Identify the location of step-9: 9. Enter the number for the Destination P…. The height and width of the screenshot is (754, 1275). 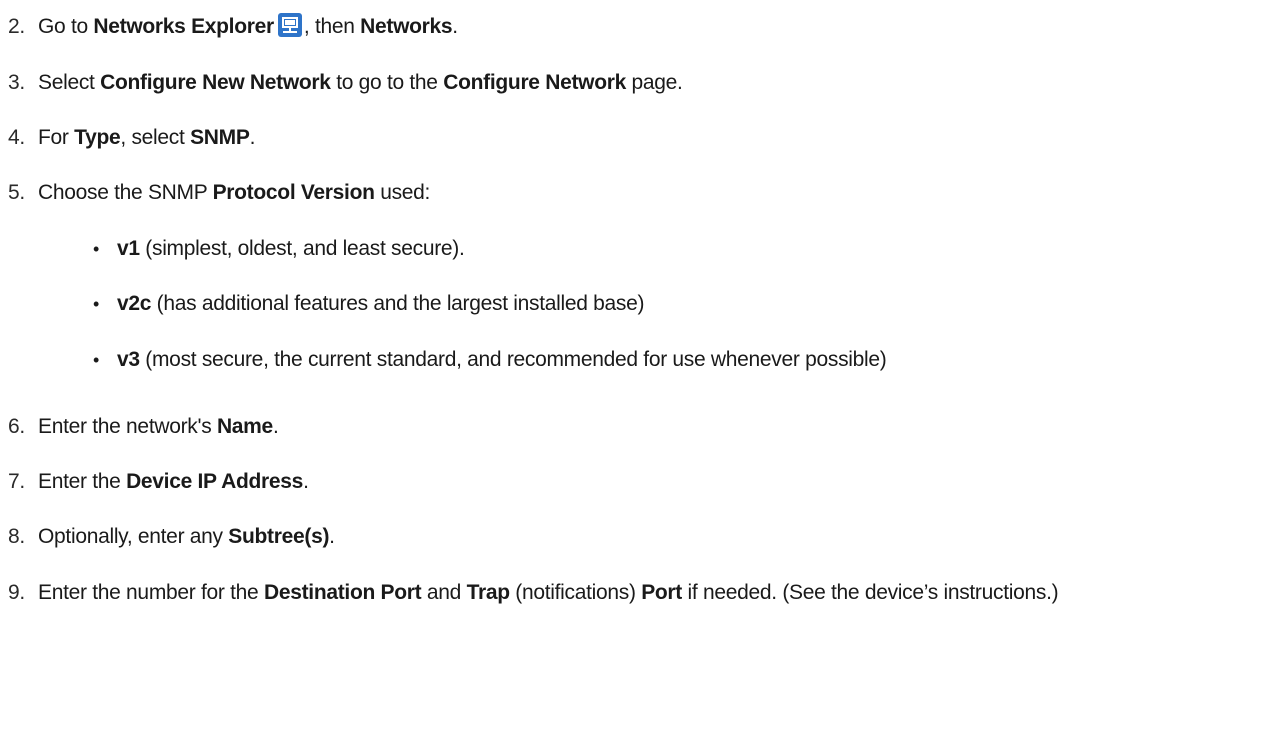
(628, 593).